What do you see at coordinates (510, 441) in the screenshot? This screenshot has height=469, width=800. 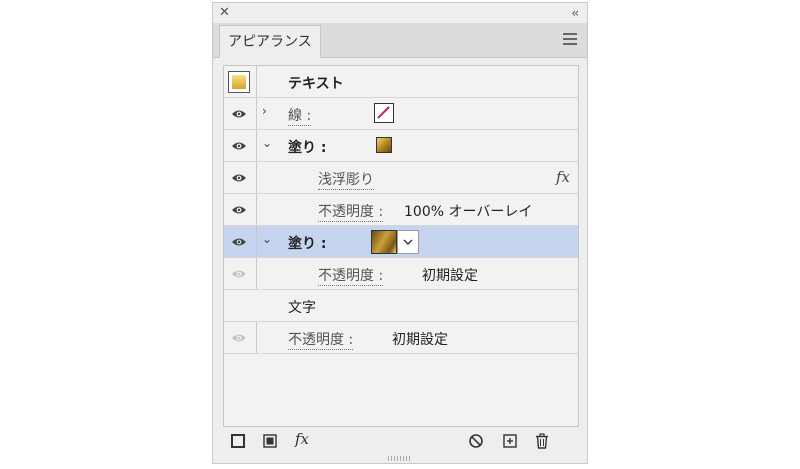 I see `duplicate-item-icon` at bounding box center [510, 441].